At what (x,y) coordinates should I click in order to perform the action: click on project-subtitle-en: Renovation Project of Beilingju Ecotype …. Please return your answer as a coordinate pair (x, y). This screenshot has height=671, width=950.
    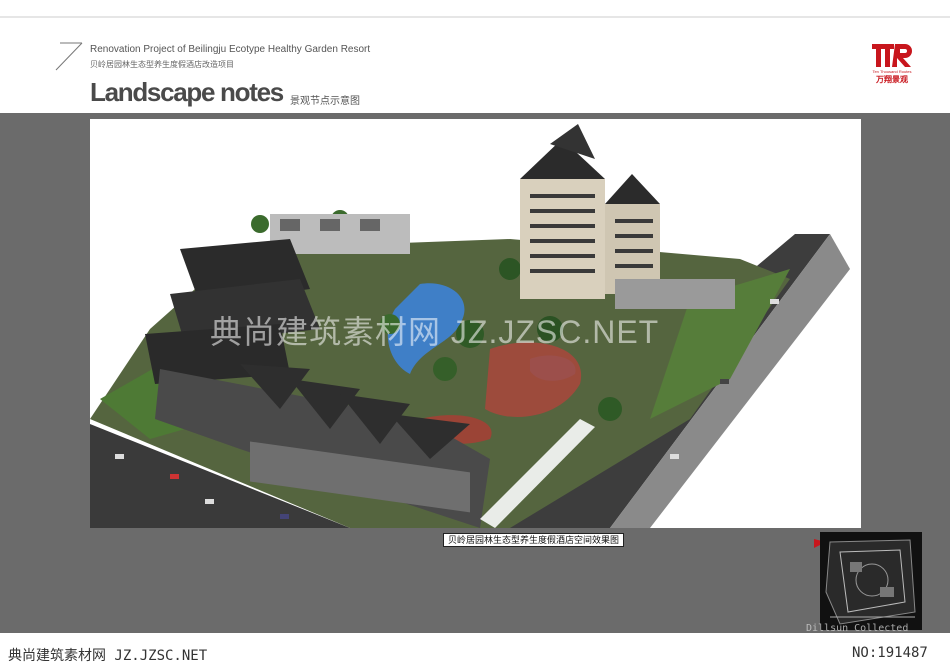
    Looking at the image, I should click on (230, 49).